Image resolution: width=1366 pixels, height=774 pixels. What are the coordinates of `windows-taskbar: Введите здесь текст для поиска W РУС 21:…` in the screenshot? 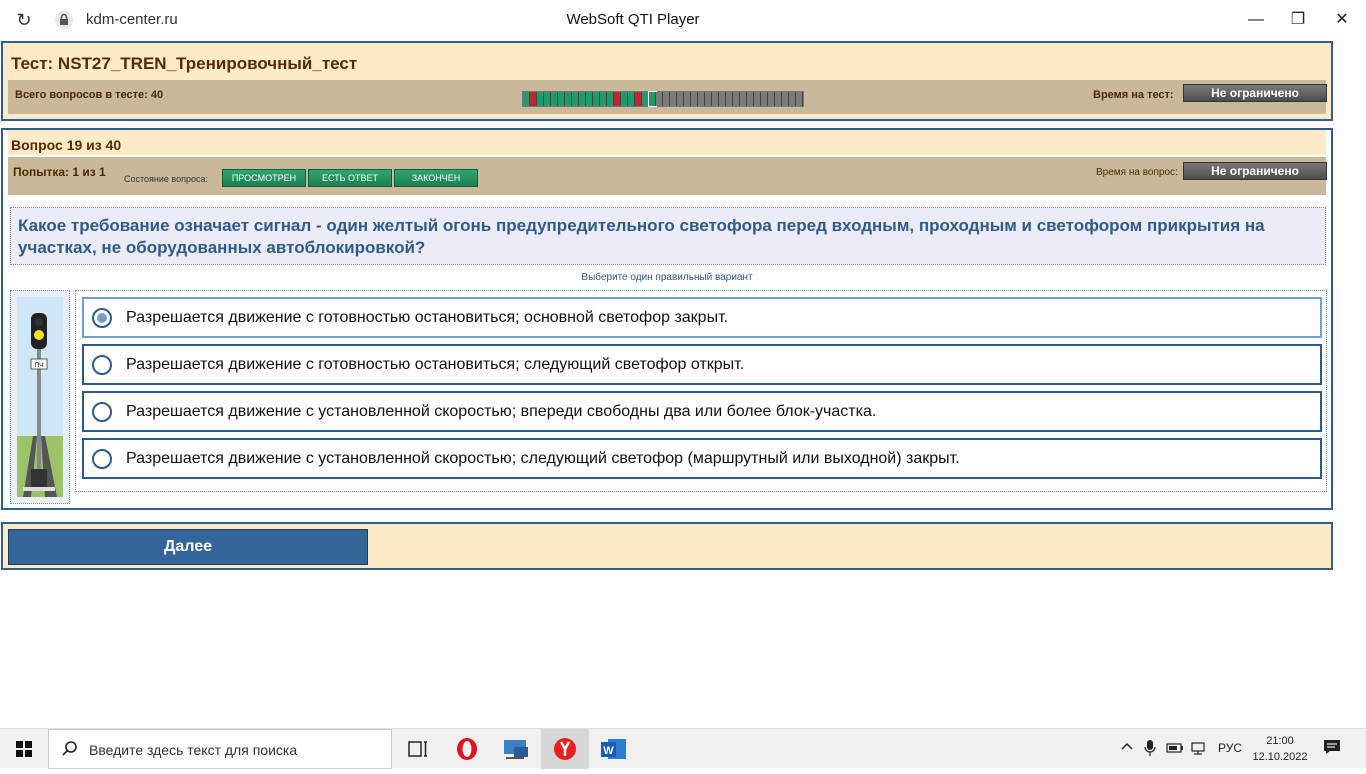 It's located at (683, 748).